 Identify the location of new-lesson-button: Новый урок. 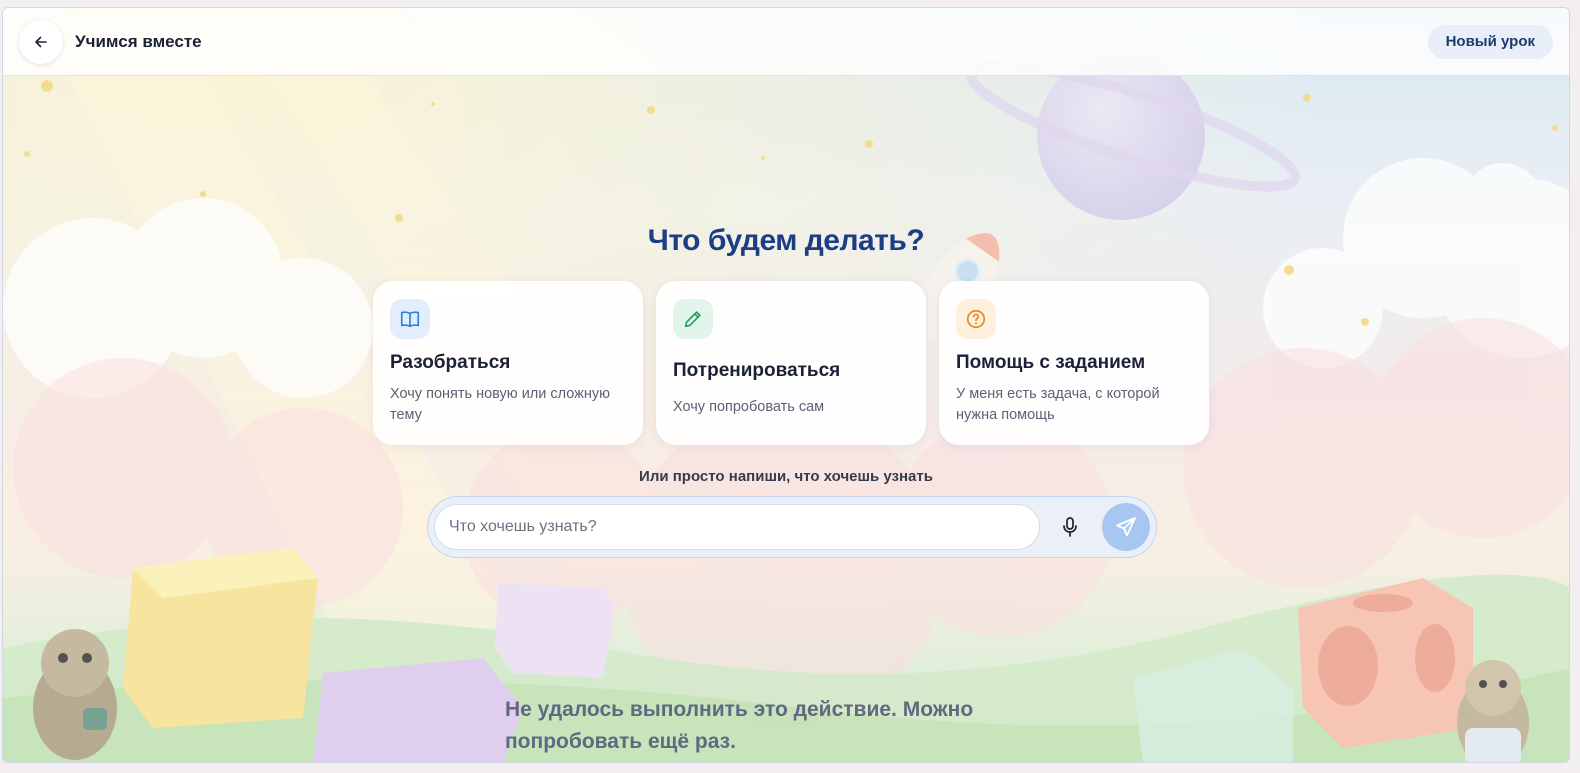
(1490, 41).